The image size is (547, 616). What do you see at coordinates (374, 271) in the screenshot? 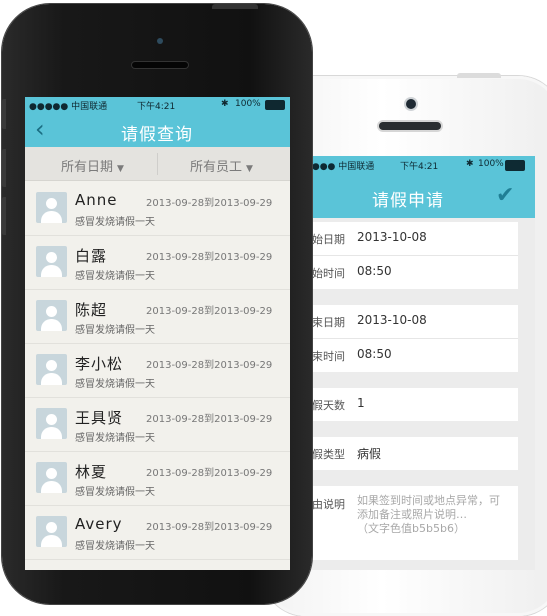
I see `start-time-value: 08:50` at bounding box center [374, 271].